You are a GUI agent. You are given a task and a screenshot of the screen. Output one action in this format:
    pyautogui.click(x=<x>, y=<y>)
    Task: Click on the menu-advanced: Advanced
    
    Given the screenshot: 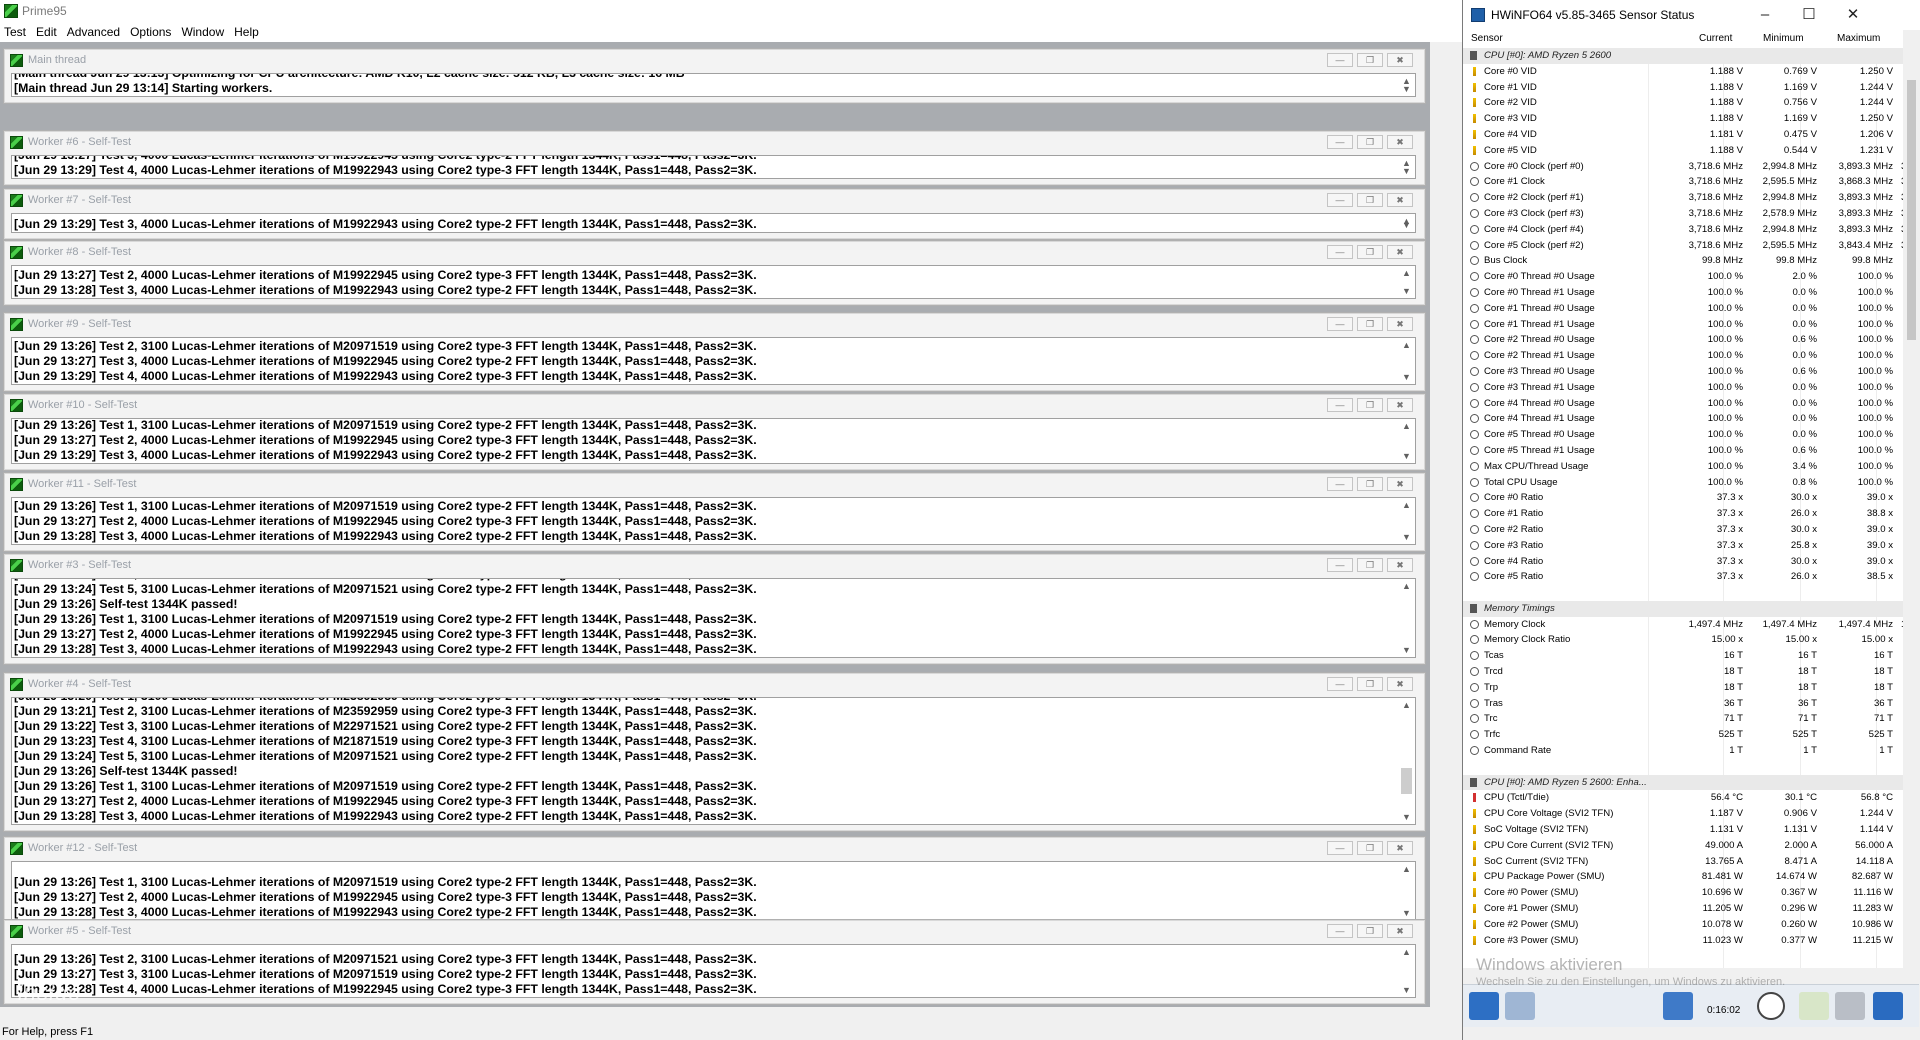 What is the action you would take?
    pyautogui.click(x=94, y=32)
    